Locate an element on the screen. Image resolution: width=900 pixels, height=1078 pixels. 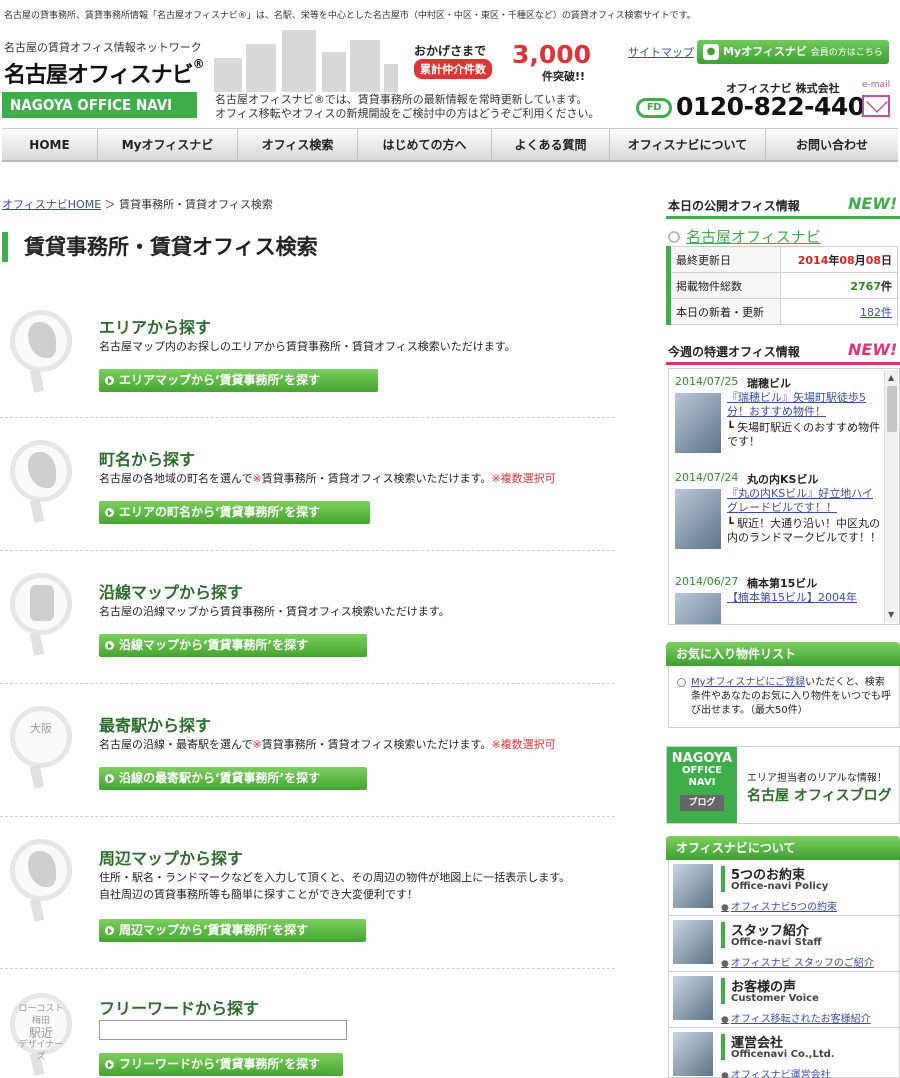
user-icon: ● is located at coordinates (711, 52).